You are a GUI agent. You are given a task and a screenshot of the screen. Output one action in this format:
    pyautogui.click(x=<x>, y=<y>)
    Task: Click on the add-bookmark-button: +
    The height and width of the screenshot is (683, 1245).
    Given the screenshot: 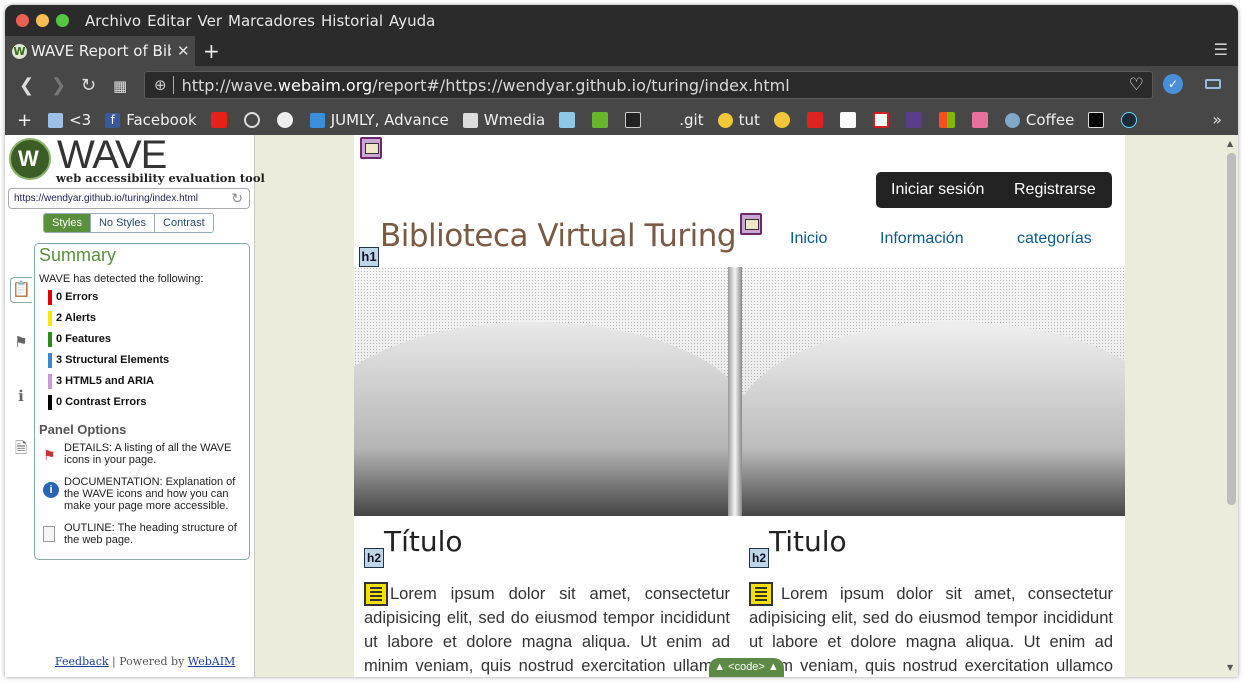 What is the action you would take?
    pyautogui.click(x=24, y=120)
    